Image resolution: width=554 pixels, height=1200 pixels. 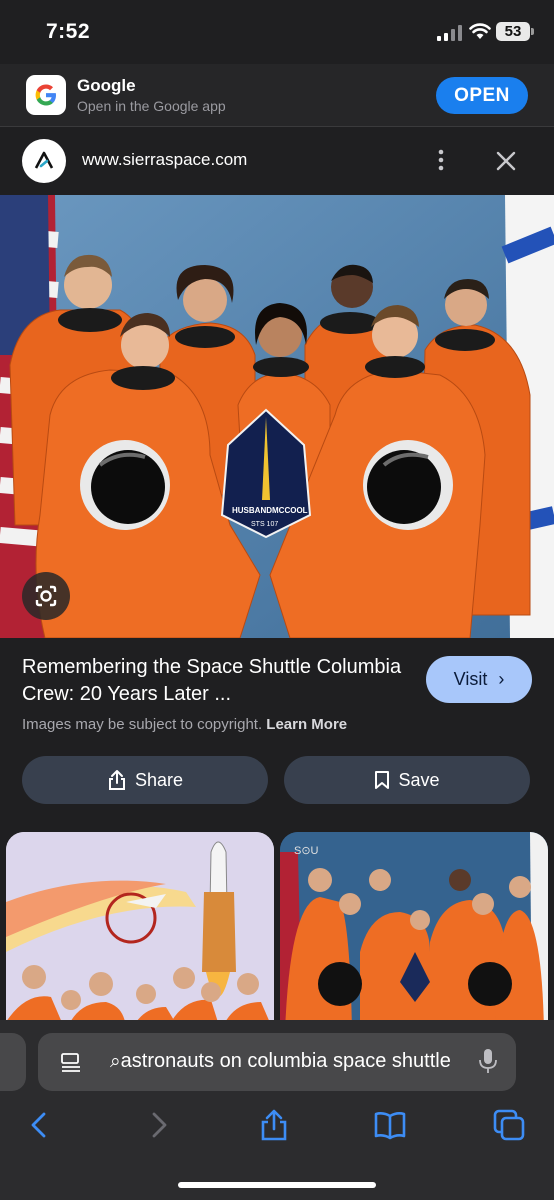 I want to click on share-icon, so click(x=116, y=780).